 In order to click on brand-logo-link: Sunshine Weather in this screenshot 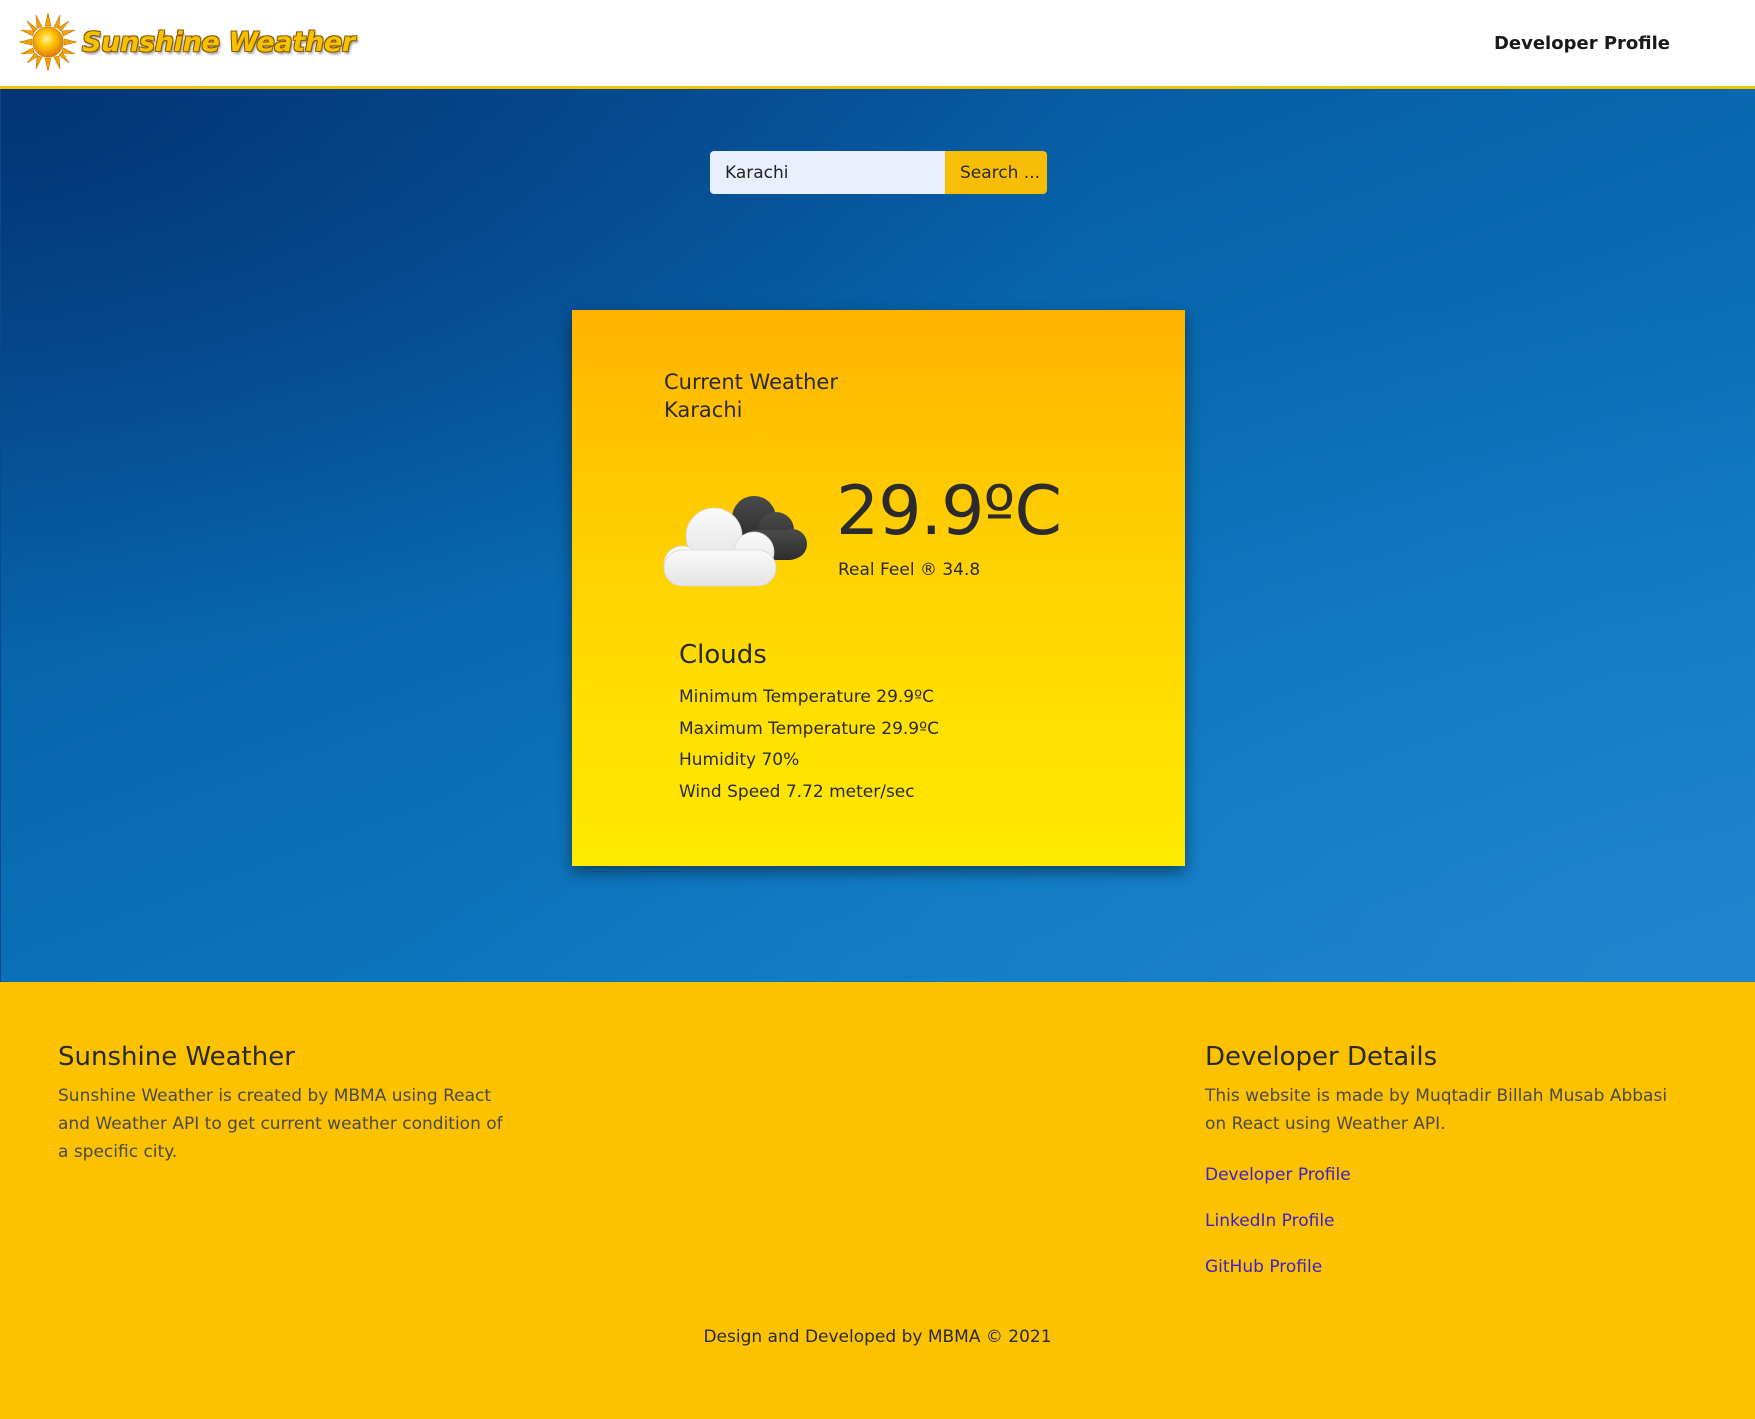, I will do `click(186, 42)`.